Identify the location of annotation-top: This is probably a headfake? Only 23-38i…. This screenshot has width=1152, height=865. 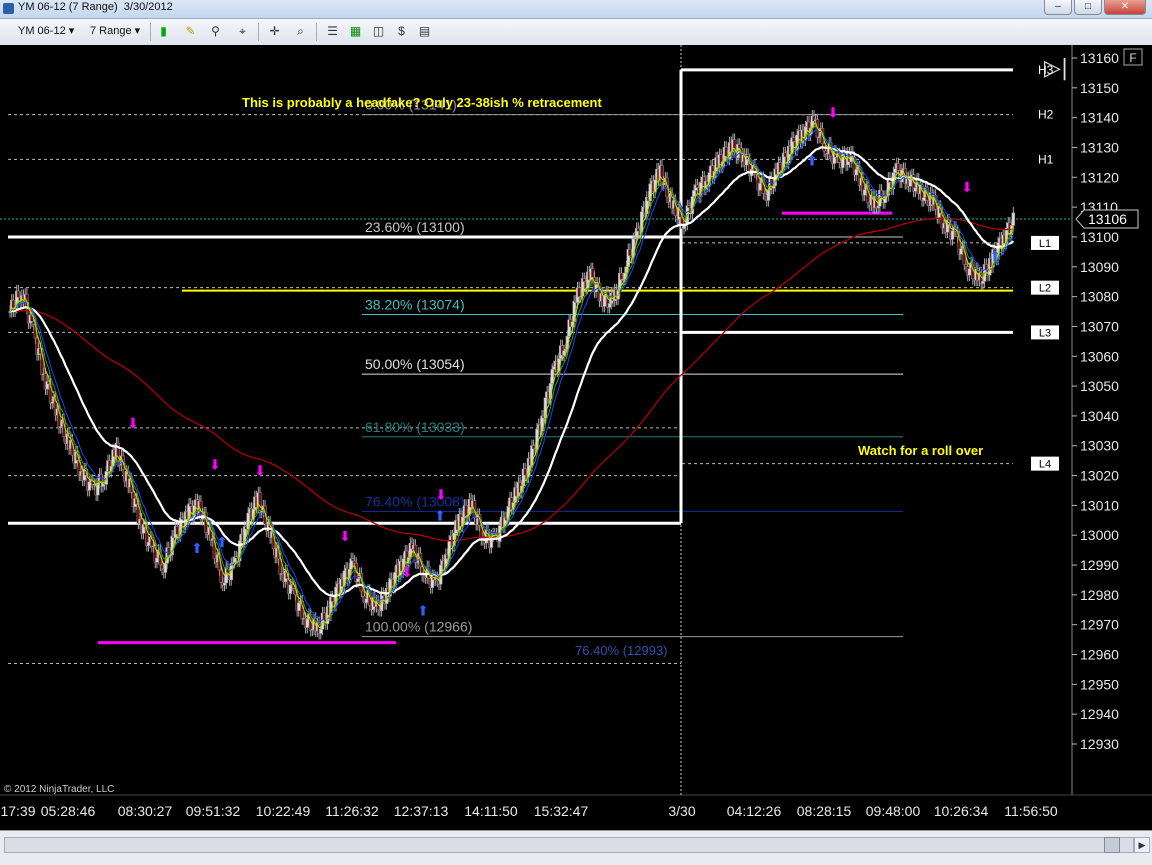
(422, 102).